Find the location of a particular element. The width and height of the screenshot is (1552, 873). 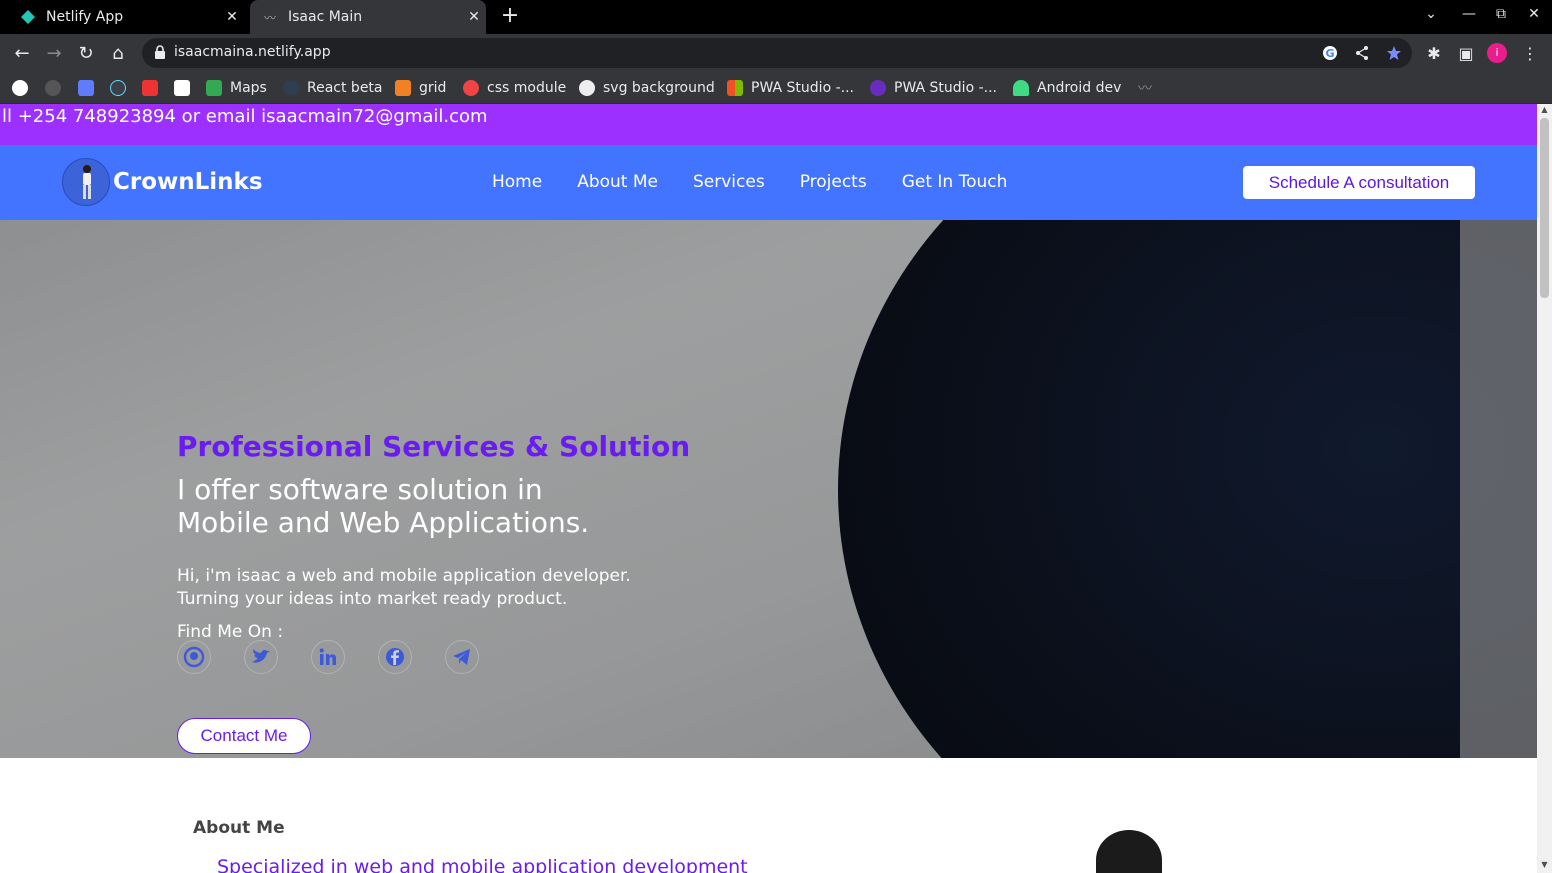

scroll-down-icon: ▼ is located at coordinates (1544, 865).